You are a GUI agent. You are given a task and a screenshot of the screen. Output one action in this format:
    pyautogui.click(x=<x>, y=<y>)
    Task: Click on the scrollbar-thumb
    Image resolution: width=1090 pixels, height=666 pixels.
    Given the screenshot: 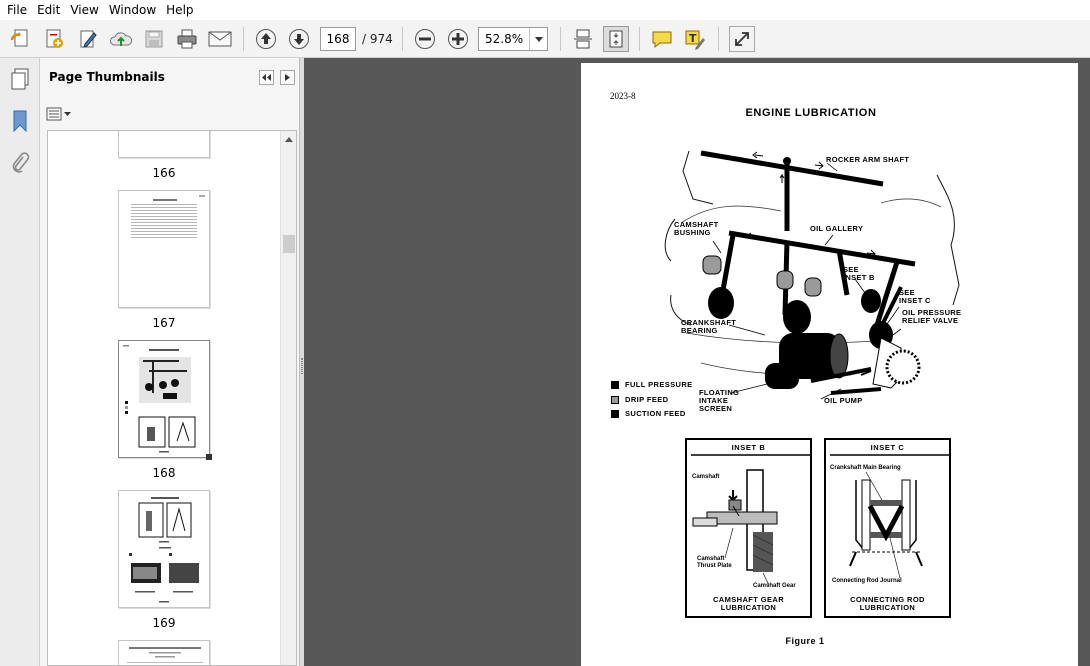 What is the action you would take?
    pyautogui.click(x=289, y=244)
    